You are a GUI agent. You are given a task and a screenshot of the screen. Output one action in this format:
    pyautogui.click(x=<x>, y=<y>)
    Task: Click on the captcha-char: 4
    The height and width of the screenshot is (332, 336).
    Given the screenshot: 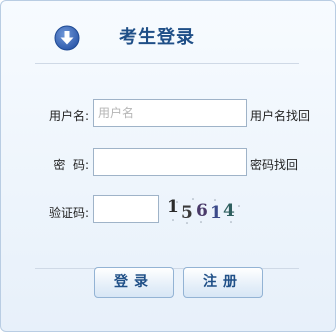 What is the action you would take?
    pyautogui.click(x=229, y=211)
    